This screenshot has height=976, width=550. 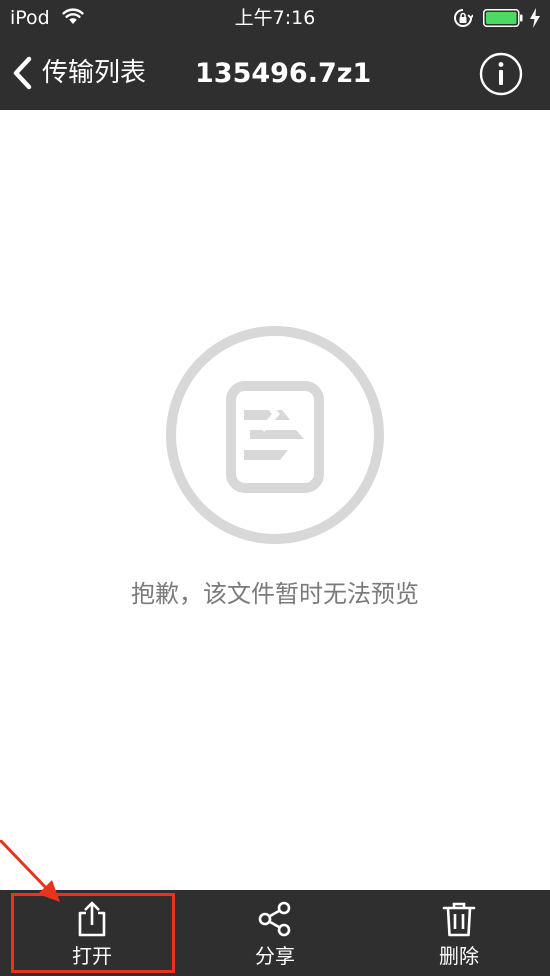 What do you see at coordinates (463, 18) in the screenshot?
I see `rotation-lock-icon` at bounding box center [463, 18].